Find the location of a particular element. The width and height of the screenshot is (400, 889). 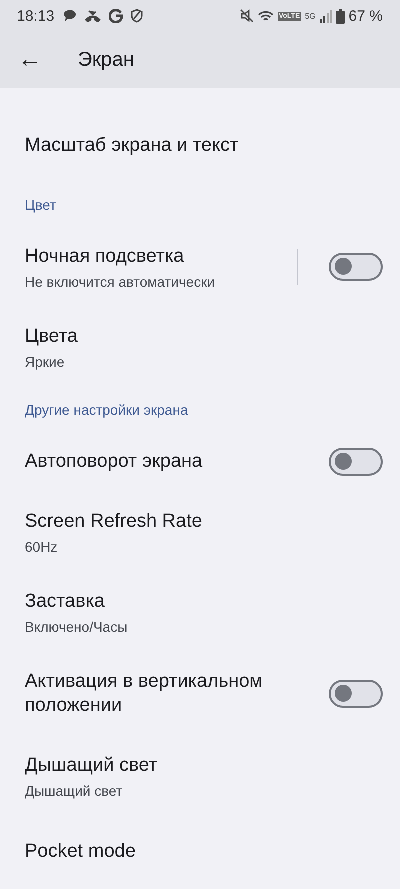

settings-item: Дышащий свет Дышащий свет is located at coordinates (200, 776).